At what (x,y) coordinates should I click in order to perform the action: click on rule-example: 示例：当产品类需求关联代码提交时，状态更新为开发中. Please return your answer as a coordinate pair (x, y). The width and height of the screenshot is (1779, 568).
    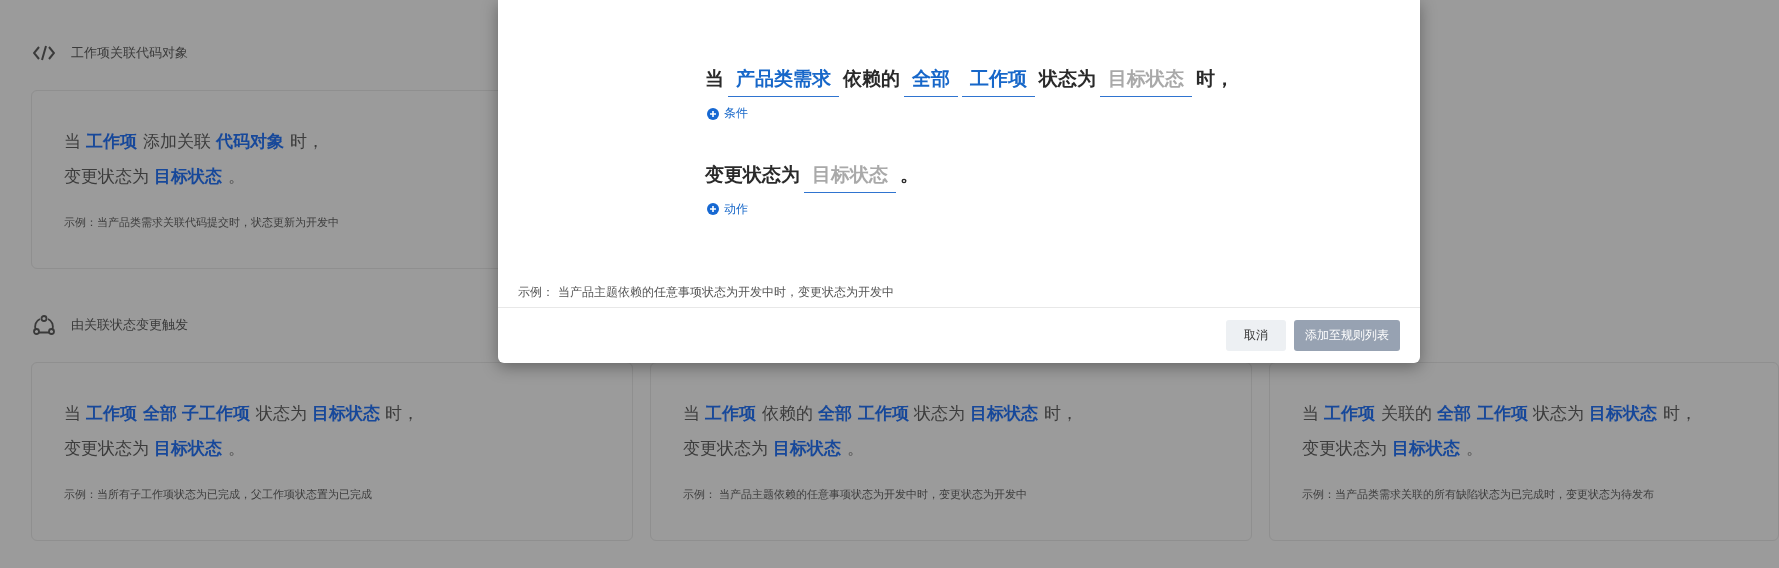
    Looking at the image, I should click on (201, 222).